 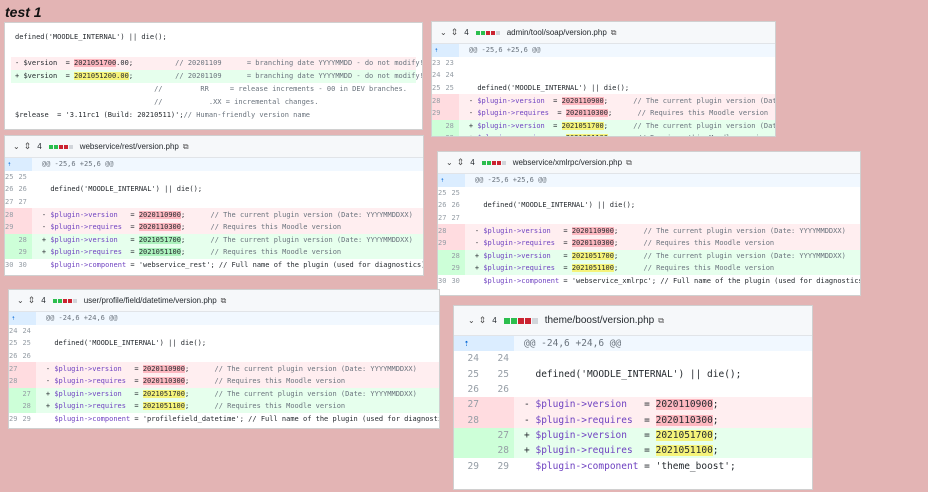 What do you see at coordinates (451, 63) in the screenshot?
I see `new-line-number: 23` at bounding box center [451, 63].